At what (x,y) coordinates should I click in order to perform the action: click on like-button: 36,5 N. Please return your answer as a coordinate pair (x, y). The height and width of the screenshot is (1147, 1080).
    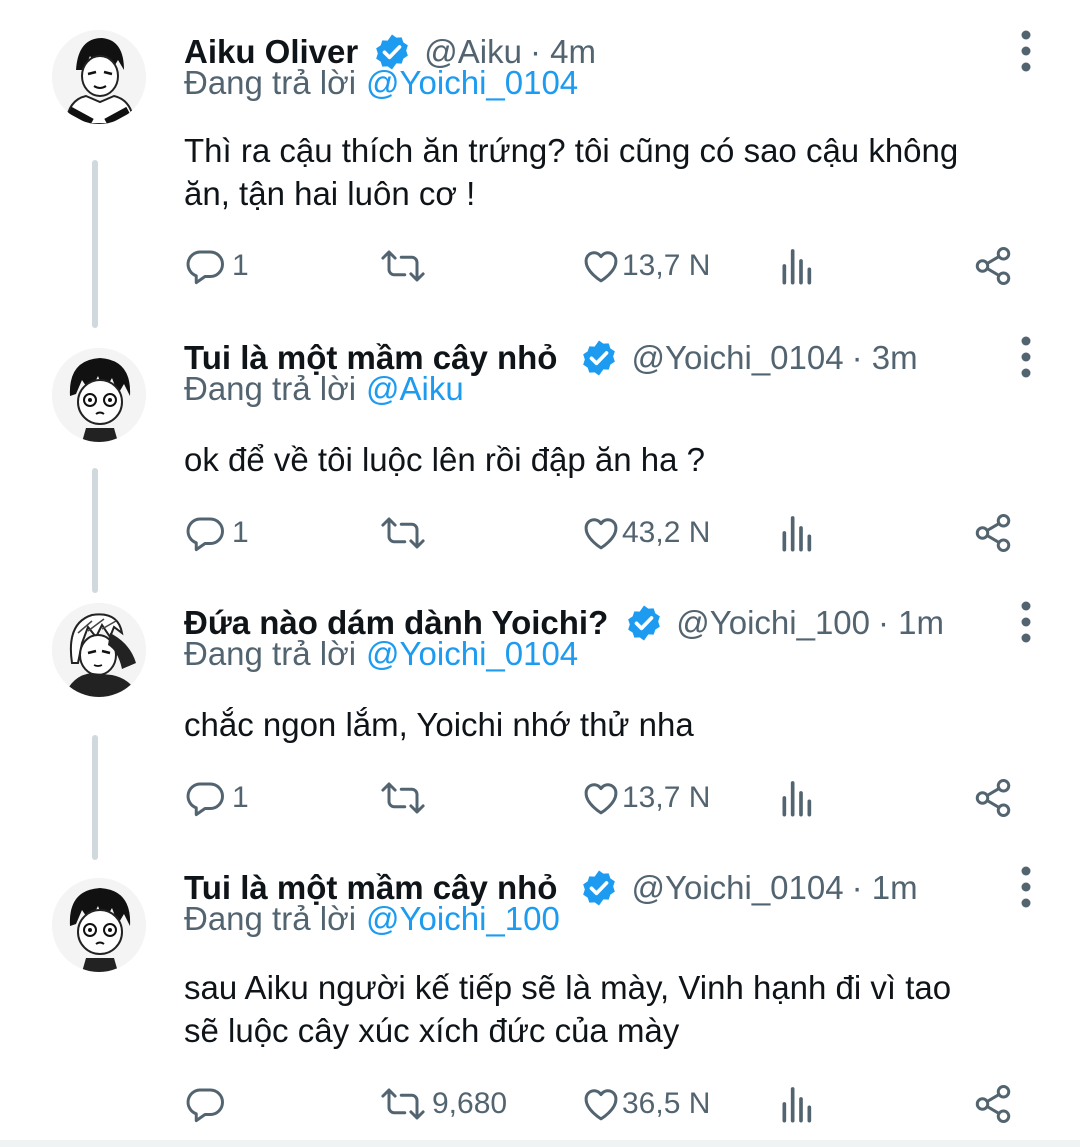
    Looking at the image, I should click on (645, 1104).